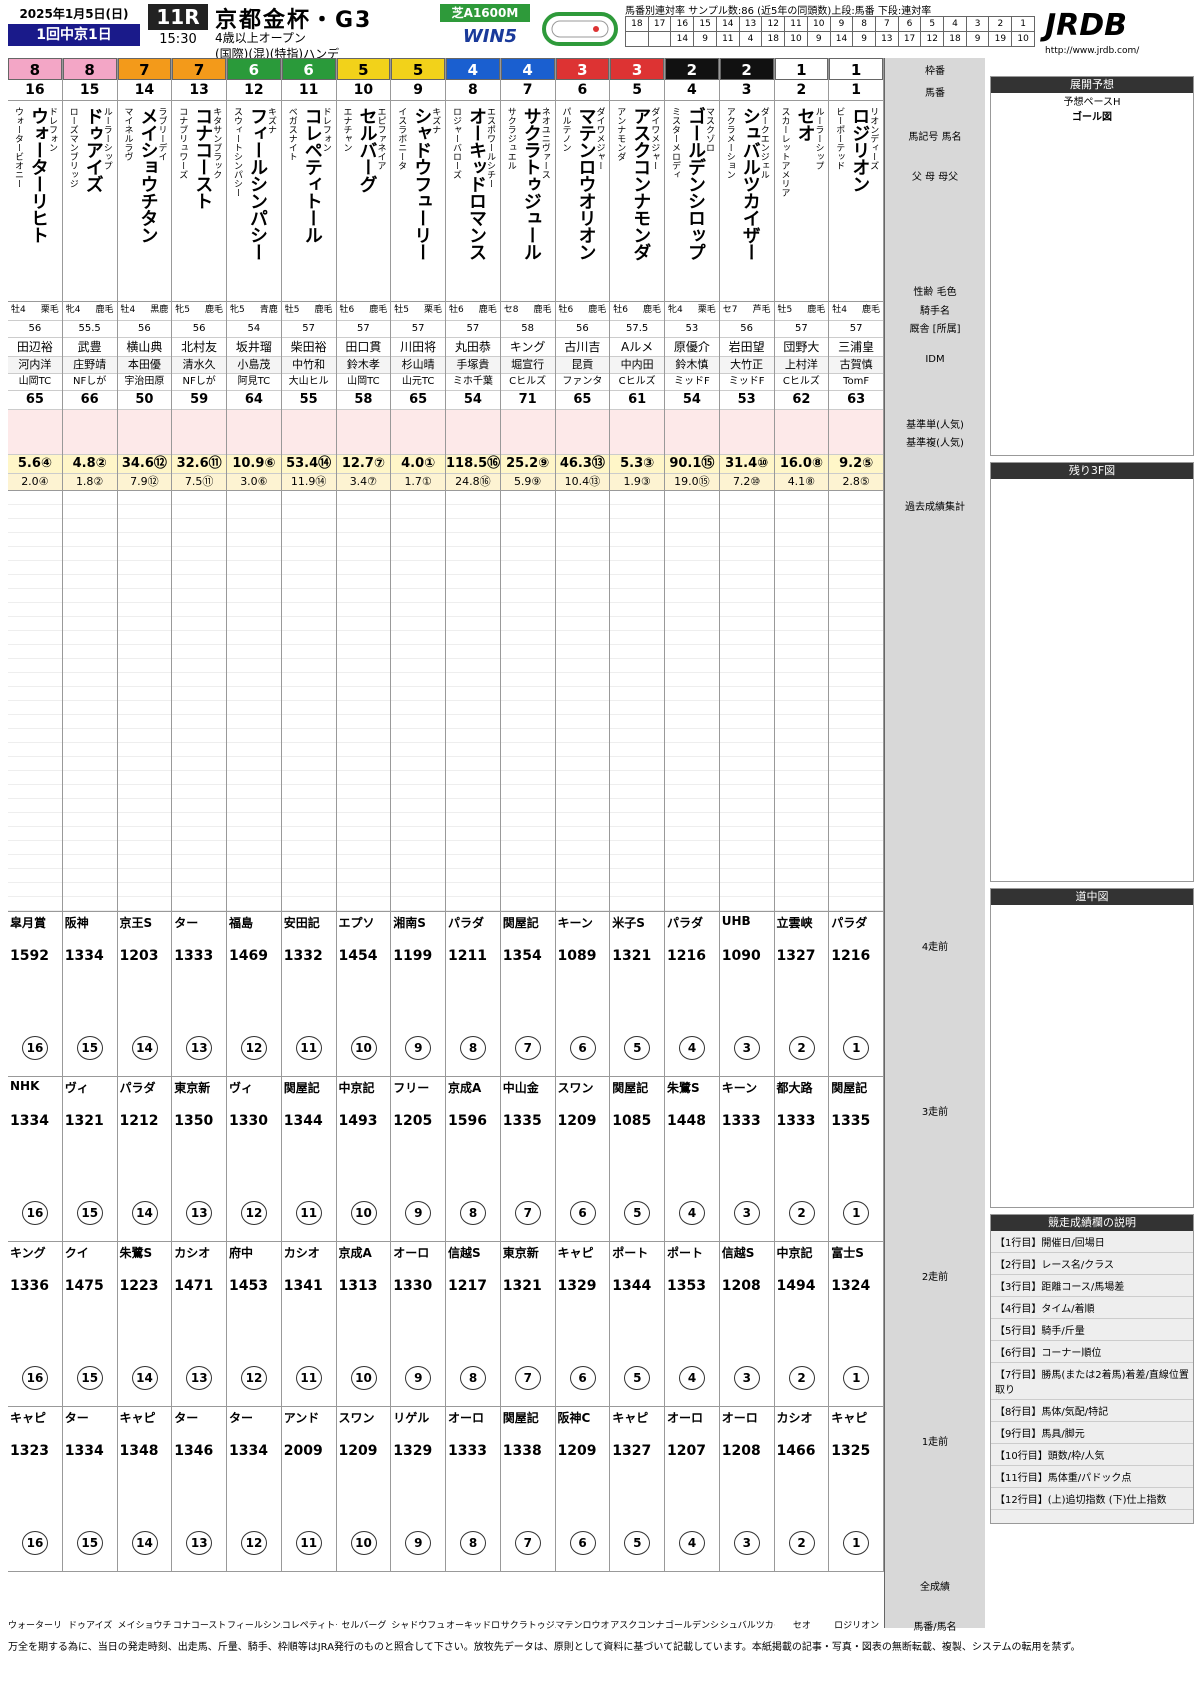 The width and height of the screenshot is (1200, 1683). Describe the element at coordinates (801, 365) in the screenshot. I see `trainer-name: 上村洋` at that location.